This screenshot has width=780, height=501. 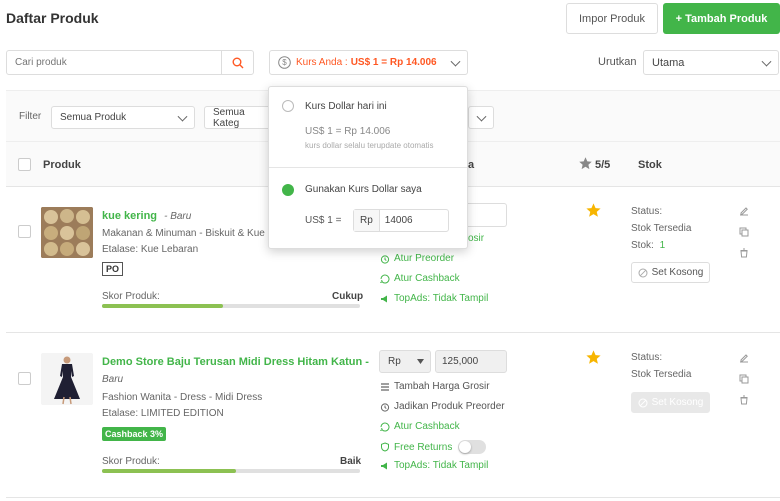 What do you see at coordinates (348, 131) in the screenshot?
I see `kurs-option1-rate: US$ 1 = Rp 14.006` at bounding box center [348, 131].